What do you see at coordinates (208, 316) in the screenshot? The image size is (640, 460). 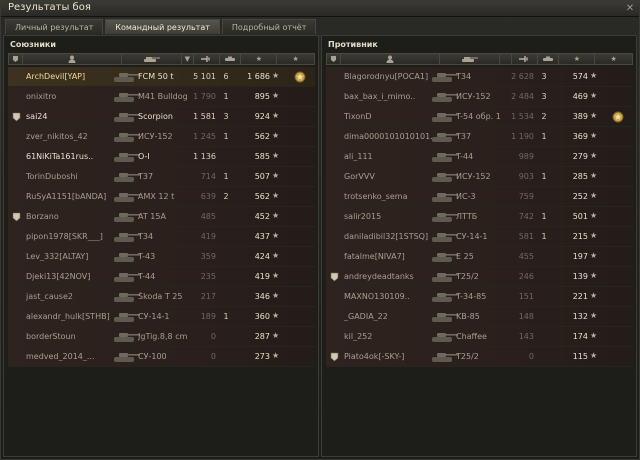 I see `damage-value: 189` at bounding box center [208, 316].